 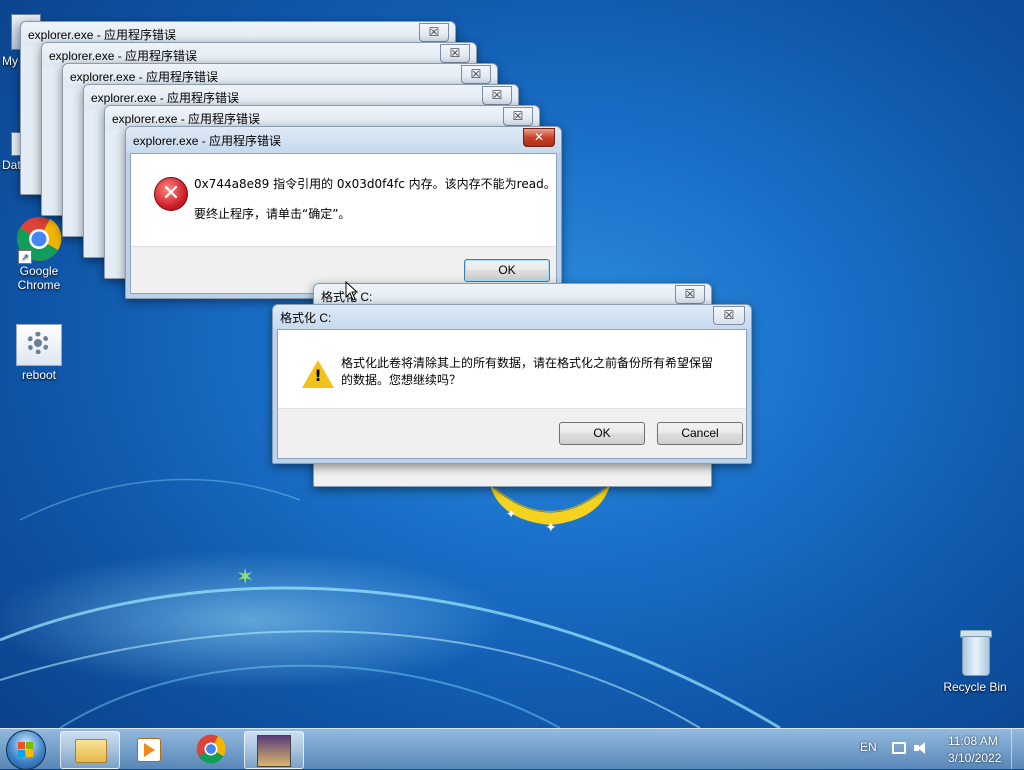 I want to click on taskbar-app, so click(x=274, y=750).